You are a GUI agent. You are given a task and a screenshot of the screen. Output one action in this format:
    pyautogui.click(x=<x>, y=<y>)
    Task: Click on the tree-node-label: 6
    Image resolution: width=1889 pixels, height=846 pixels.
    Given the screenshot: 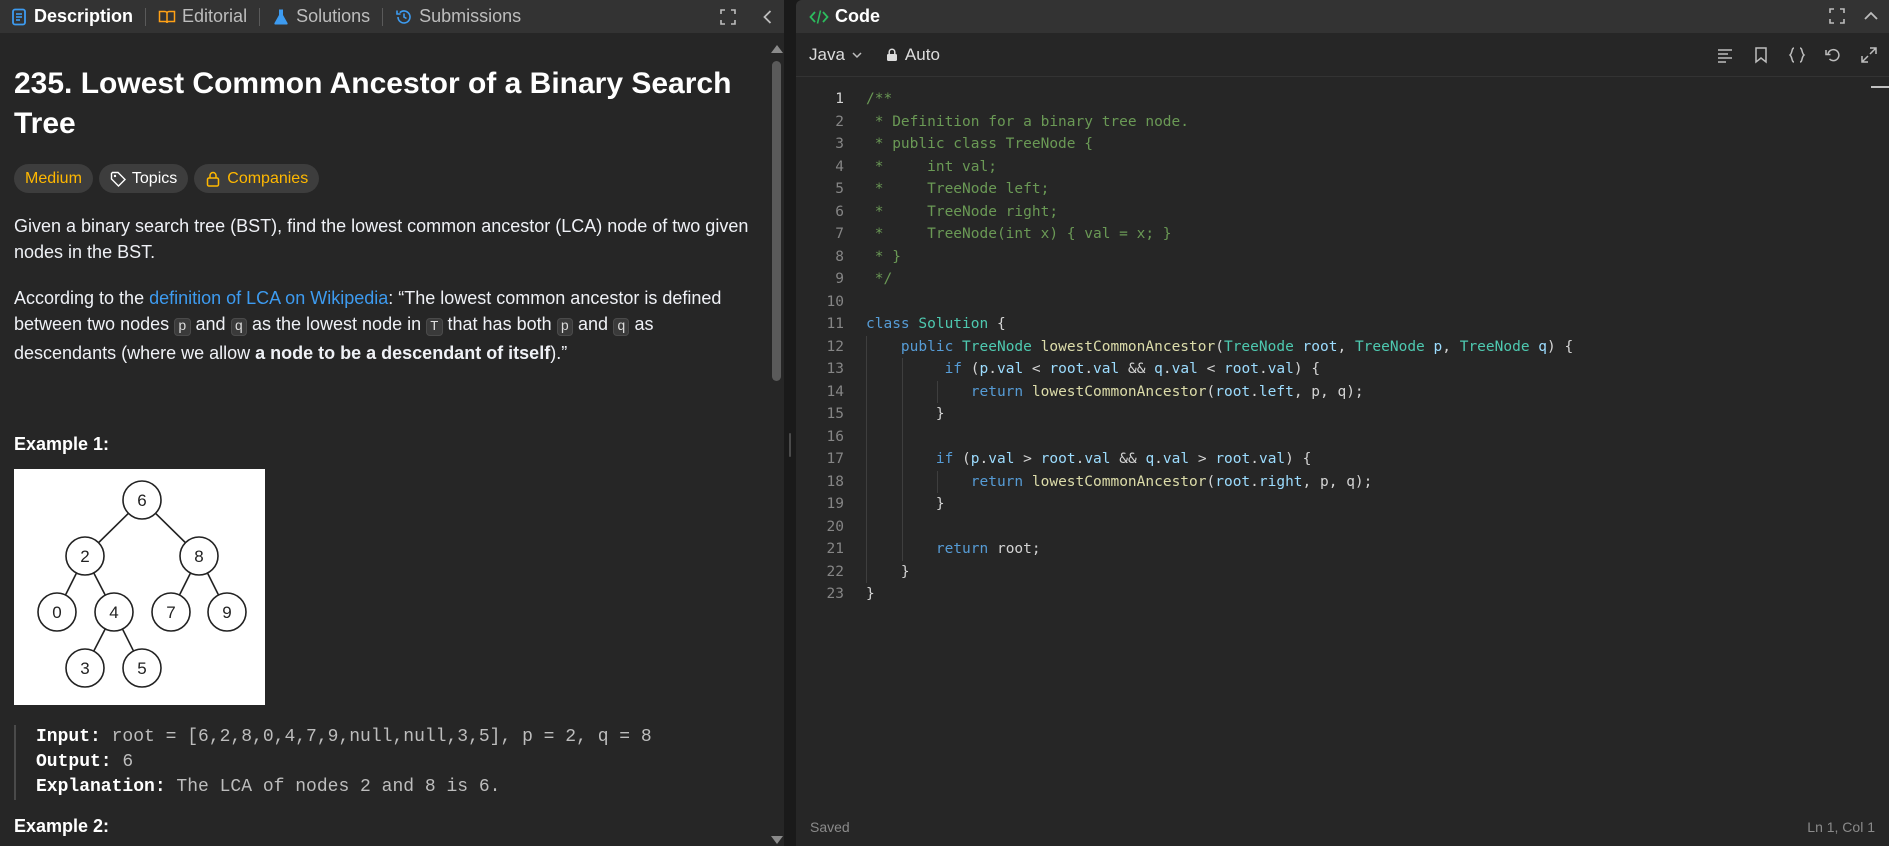 What is the action you would take?
    pyautogui.click(x=141, y=500)
    